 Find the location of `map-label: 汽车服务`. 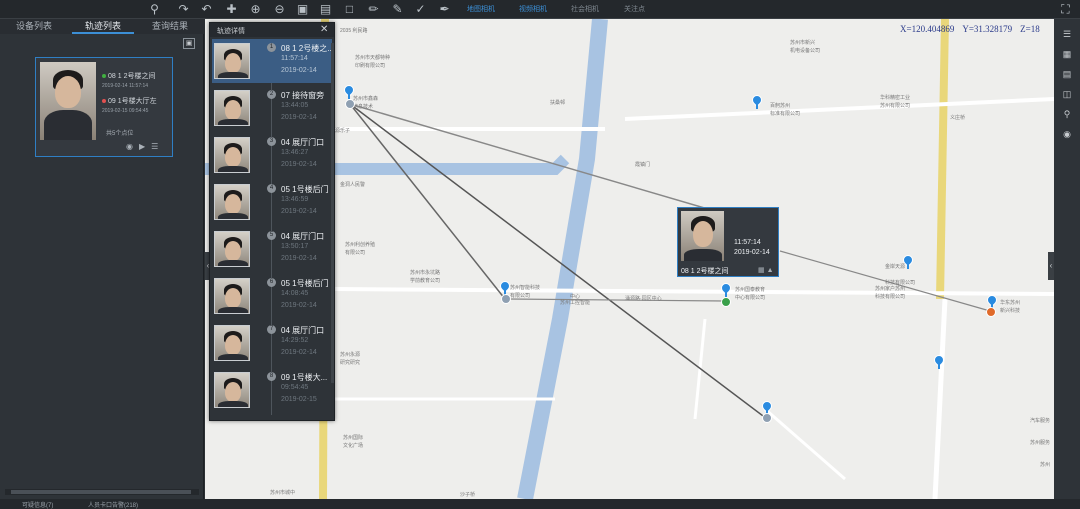

map-label: 汽车服务 is located at coordinates (1040, 421).